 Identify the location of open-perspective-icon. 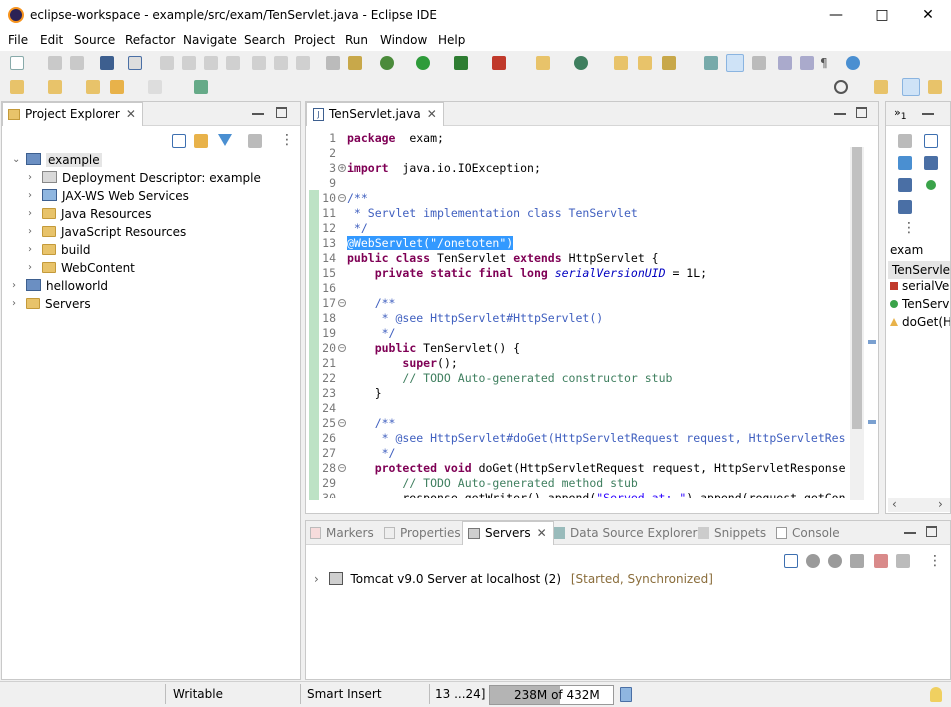
(881, 87).